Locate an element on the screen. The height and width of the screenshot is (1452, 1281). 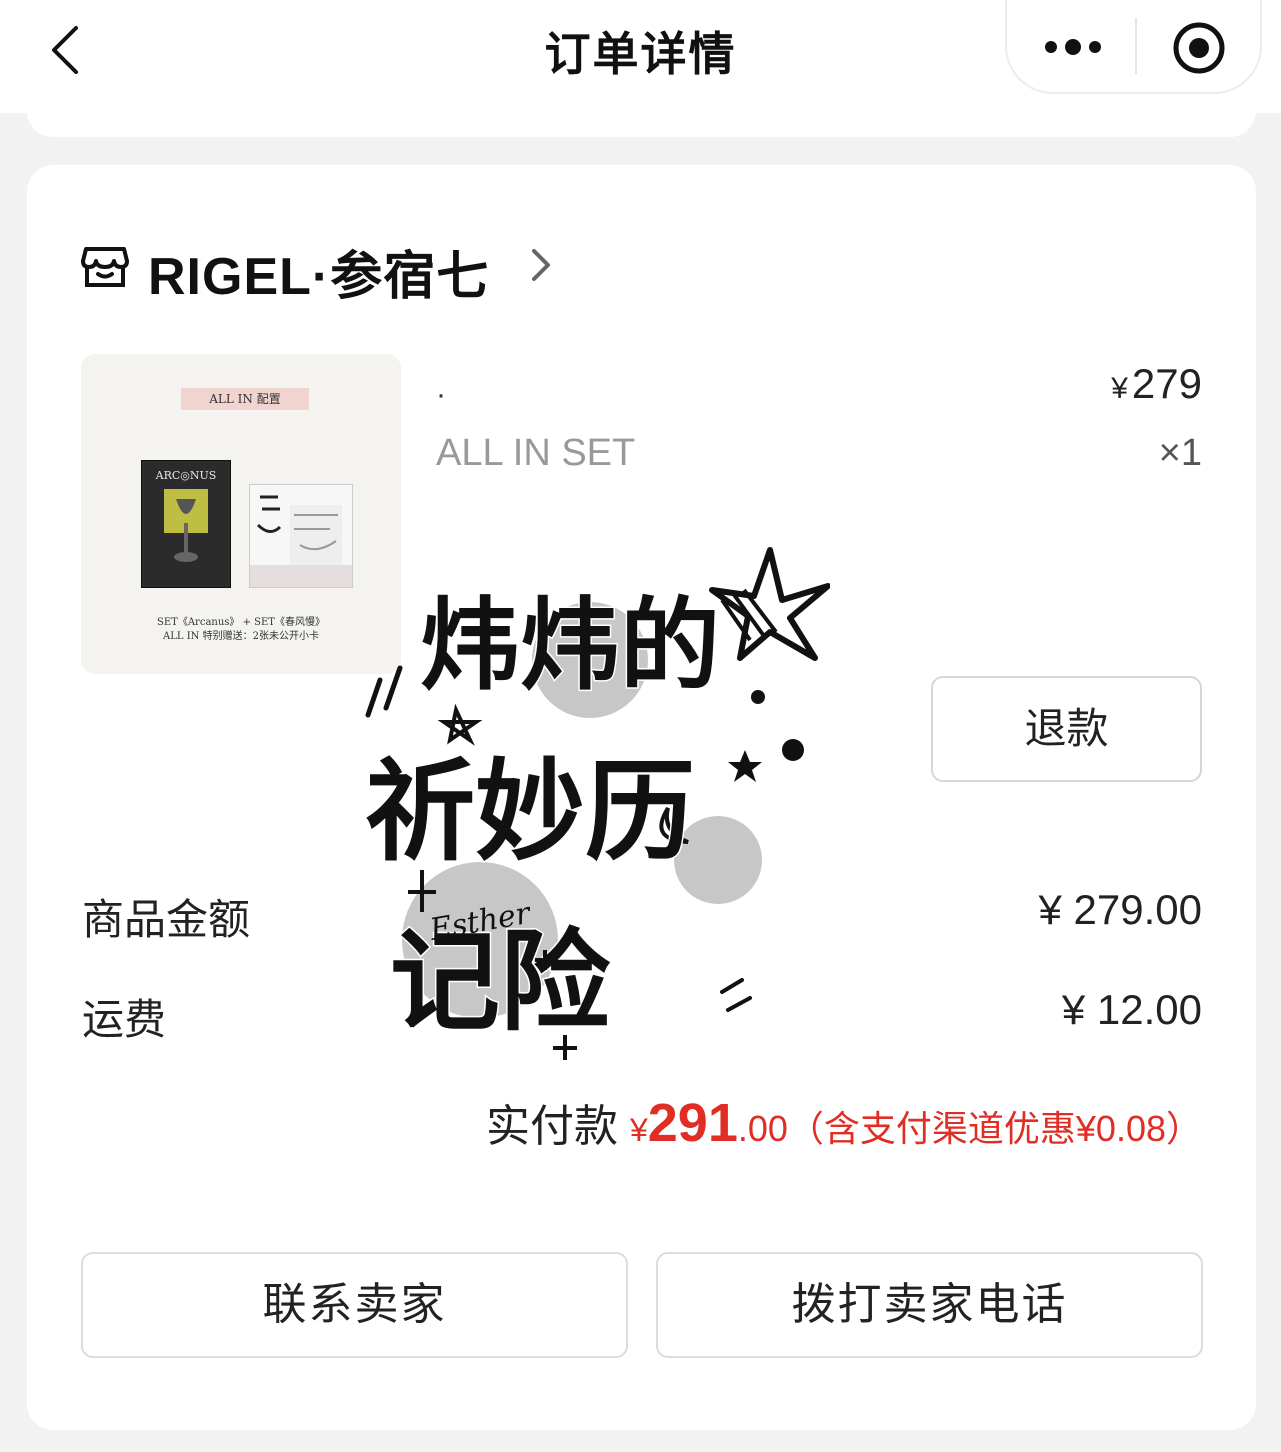
product-sku: ALL IN SET is located at coordinates (536, 453).